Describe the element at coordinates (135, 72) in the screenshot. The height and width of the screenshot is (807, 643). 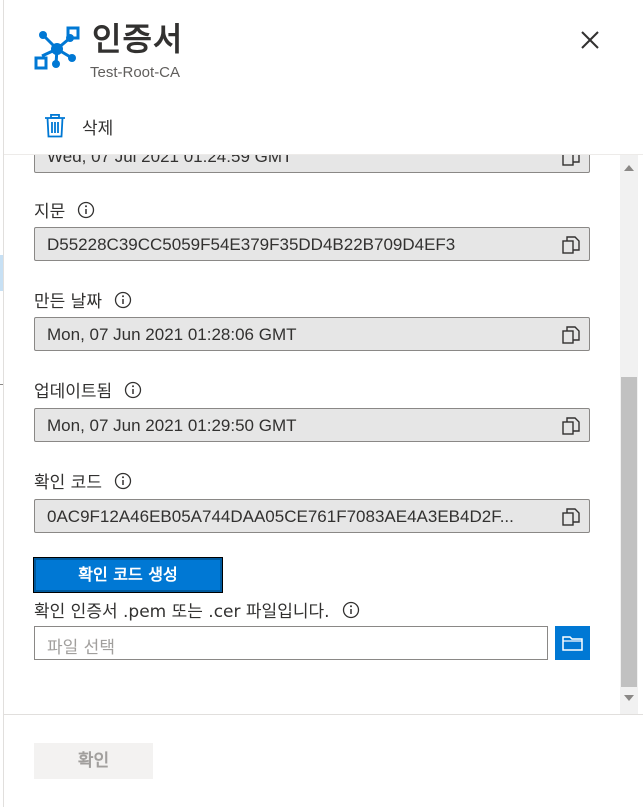
I see `page-subtitle: Test-Root-CA` at that location.